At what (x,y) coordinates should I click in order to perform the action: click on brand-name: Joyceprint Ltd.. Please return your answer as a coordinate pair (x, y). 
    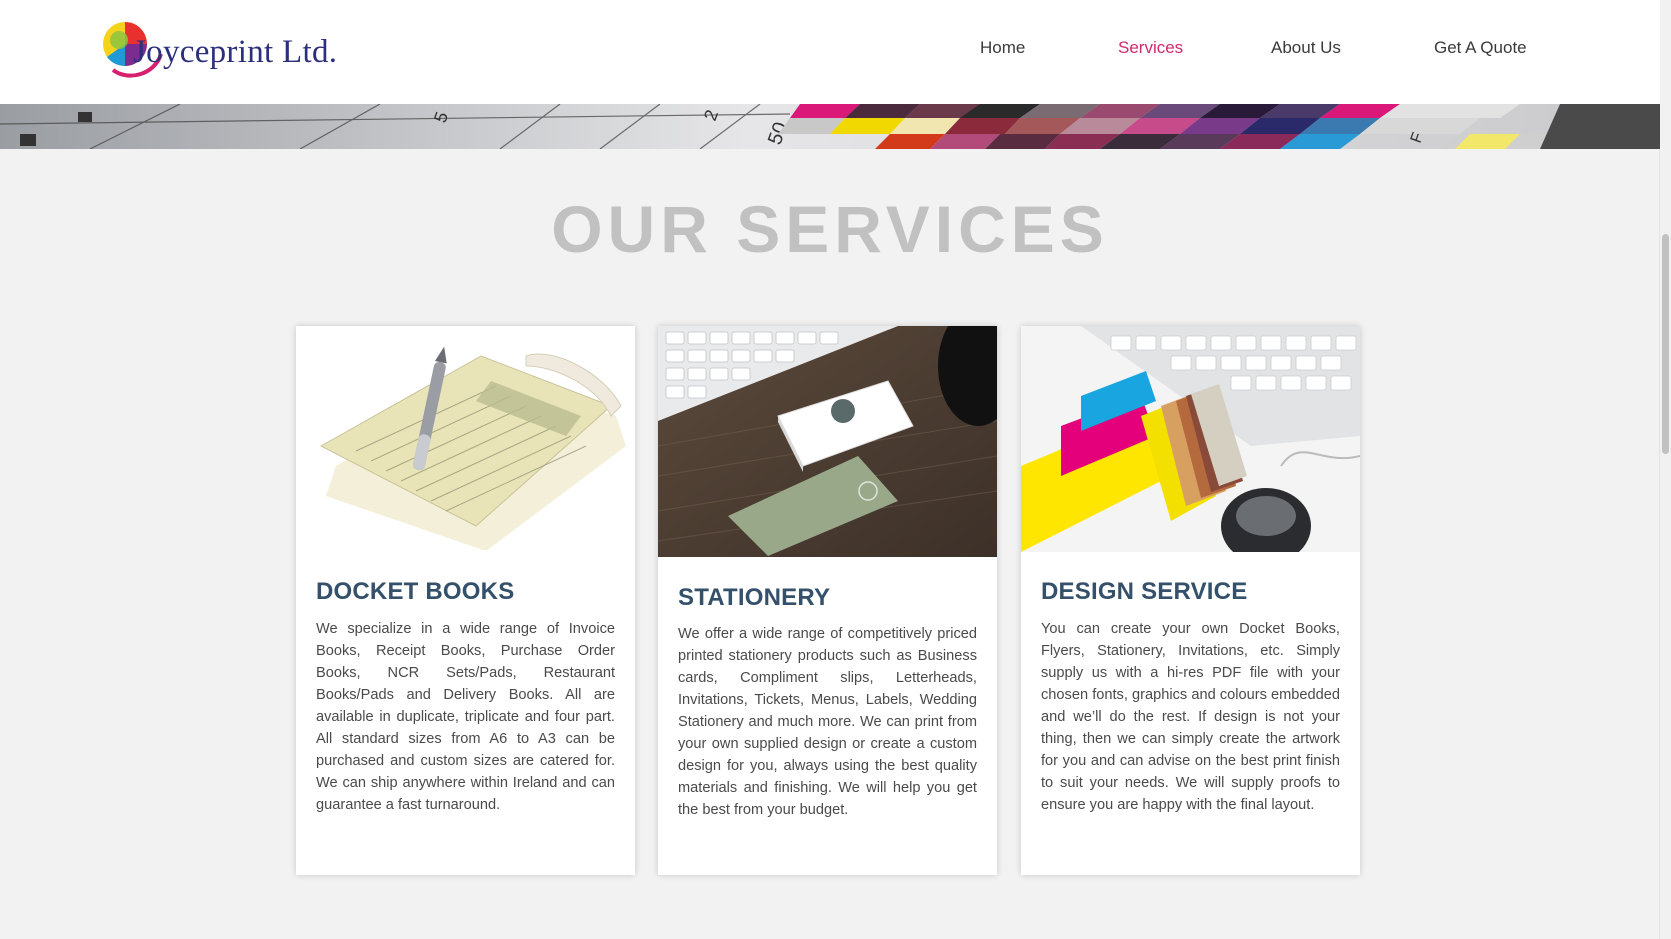
    Looking at the image, I should click on (235, 52).